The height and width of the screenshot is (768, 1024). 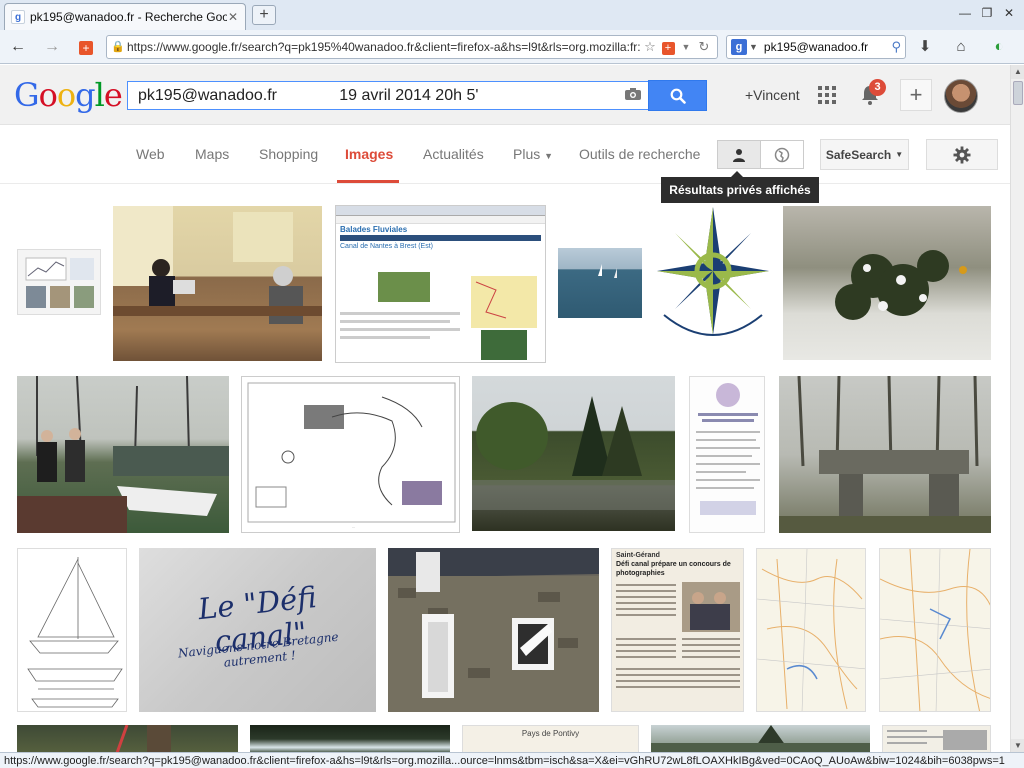 What do you see at coordinates (827, 95) in the screenshot?
I see `apps-grid-icon` at bounding box center [827, 95].